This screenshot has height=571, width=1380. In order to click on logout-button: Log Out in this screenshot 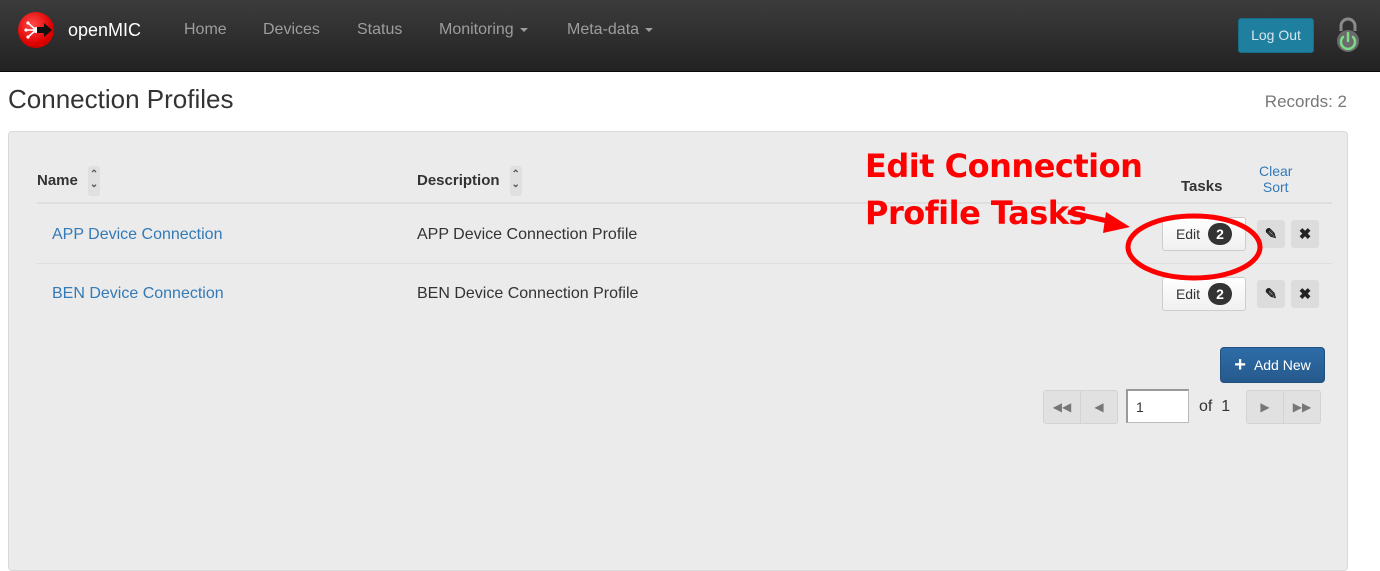, I will do `click(1276, 35)`.